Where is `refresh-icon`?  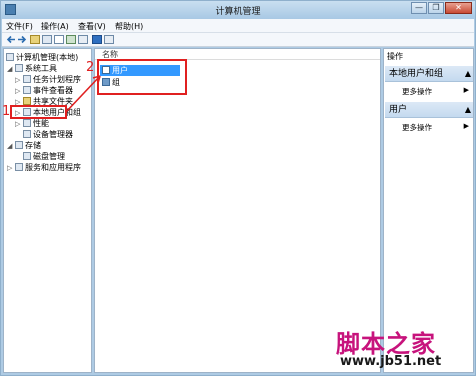
refresh-icon is located at coordinates (71, 39).